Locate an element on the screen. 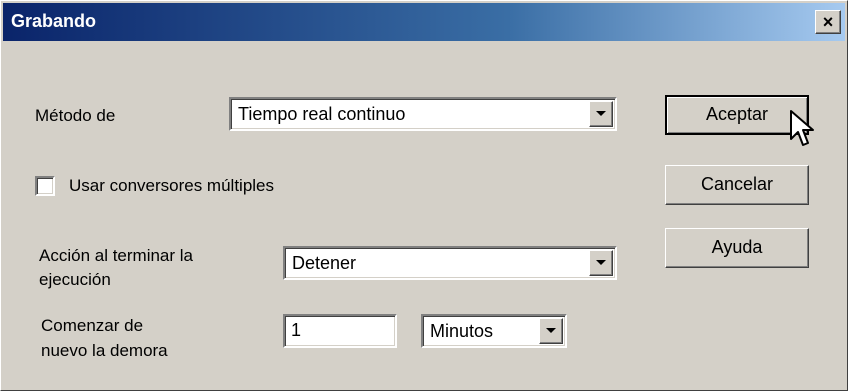 The height and width of the screenshot is (391, 848). multi-converter-label: Usar conversores múltiples is located at coordinates (171, 186).